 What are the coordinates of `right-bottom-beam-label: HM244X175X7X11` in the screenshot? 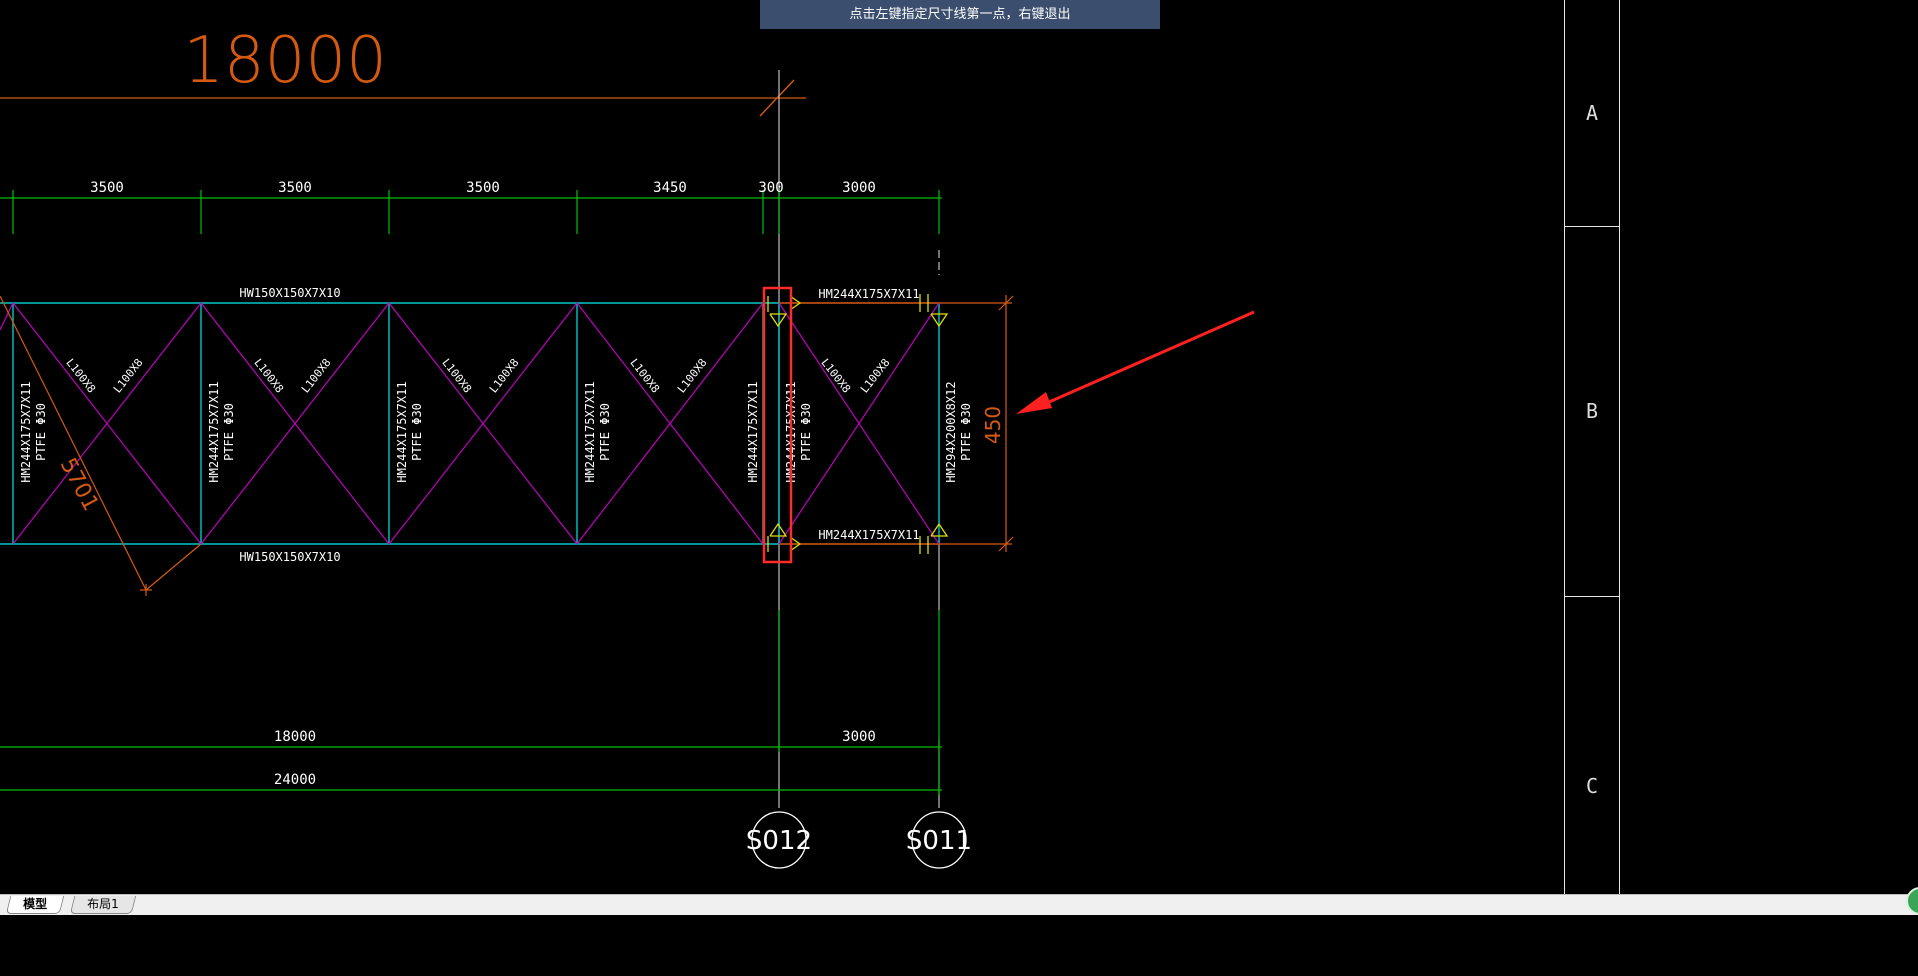 It's located at (868, 535).